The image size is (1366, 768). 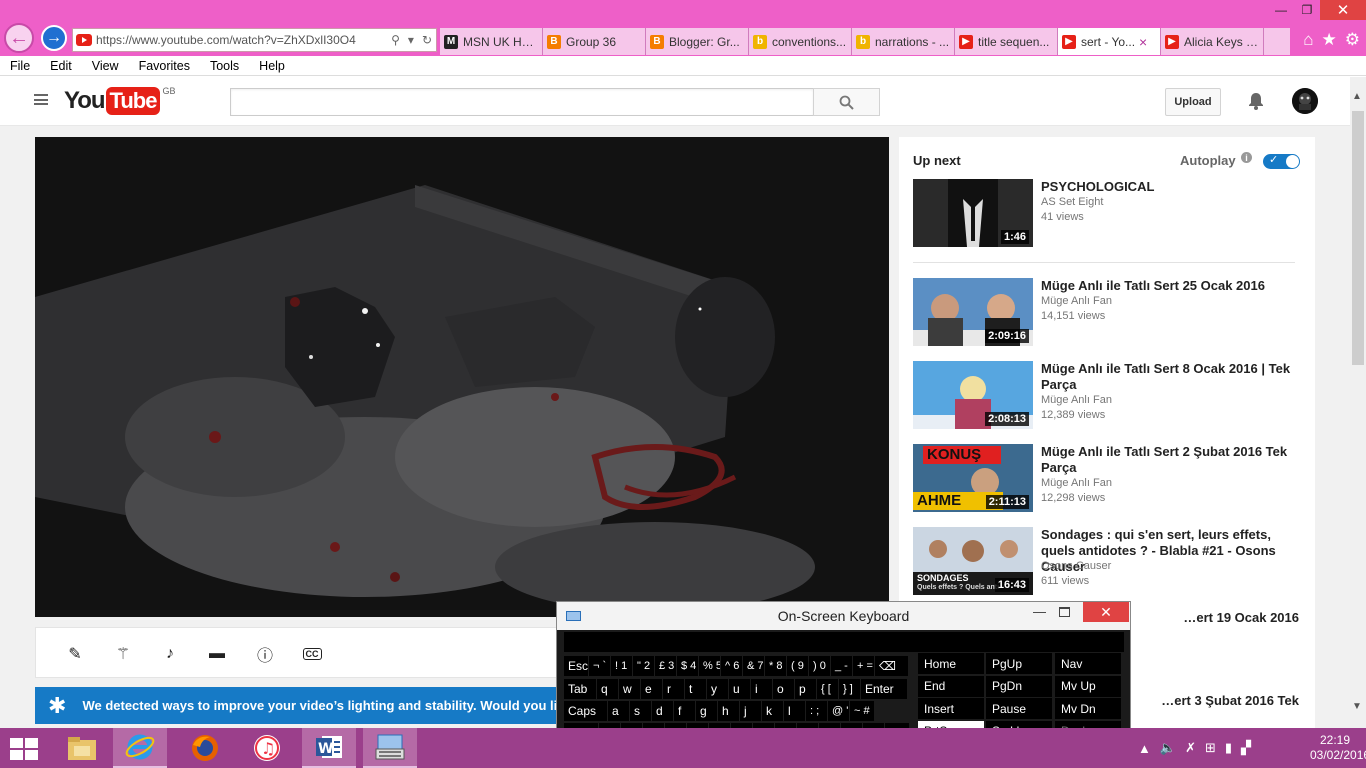 I want to click on autoplay-toggle: ✓, so click(x=1281, y=161).